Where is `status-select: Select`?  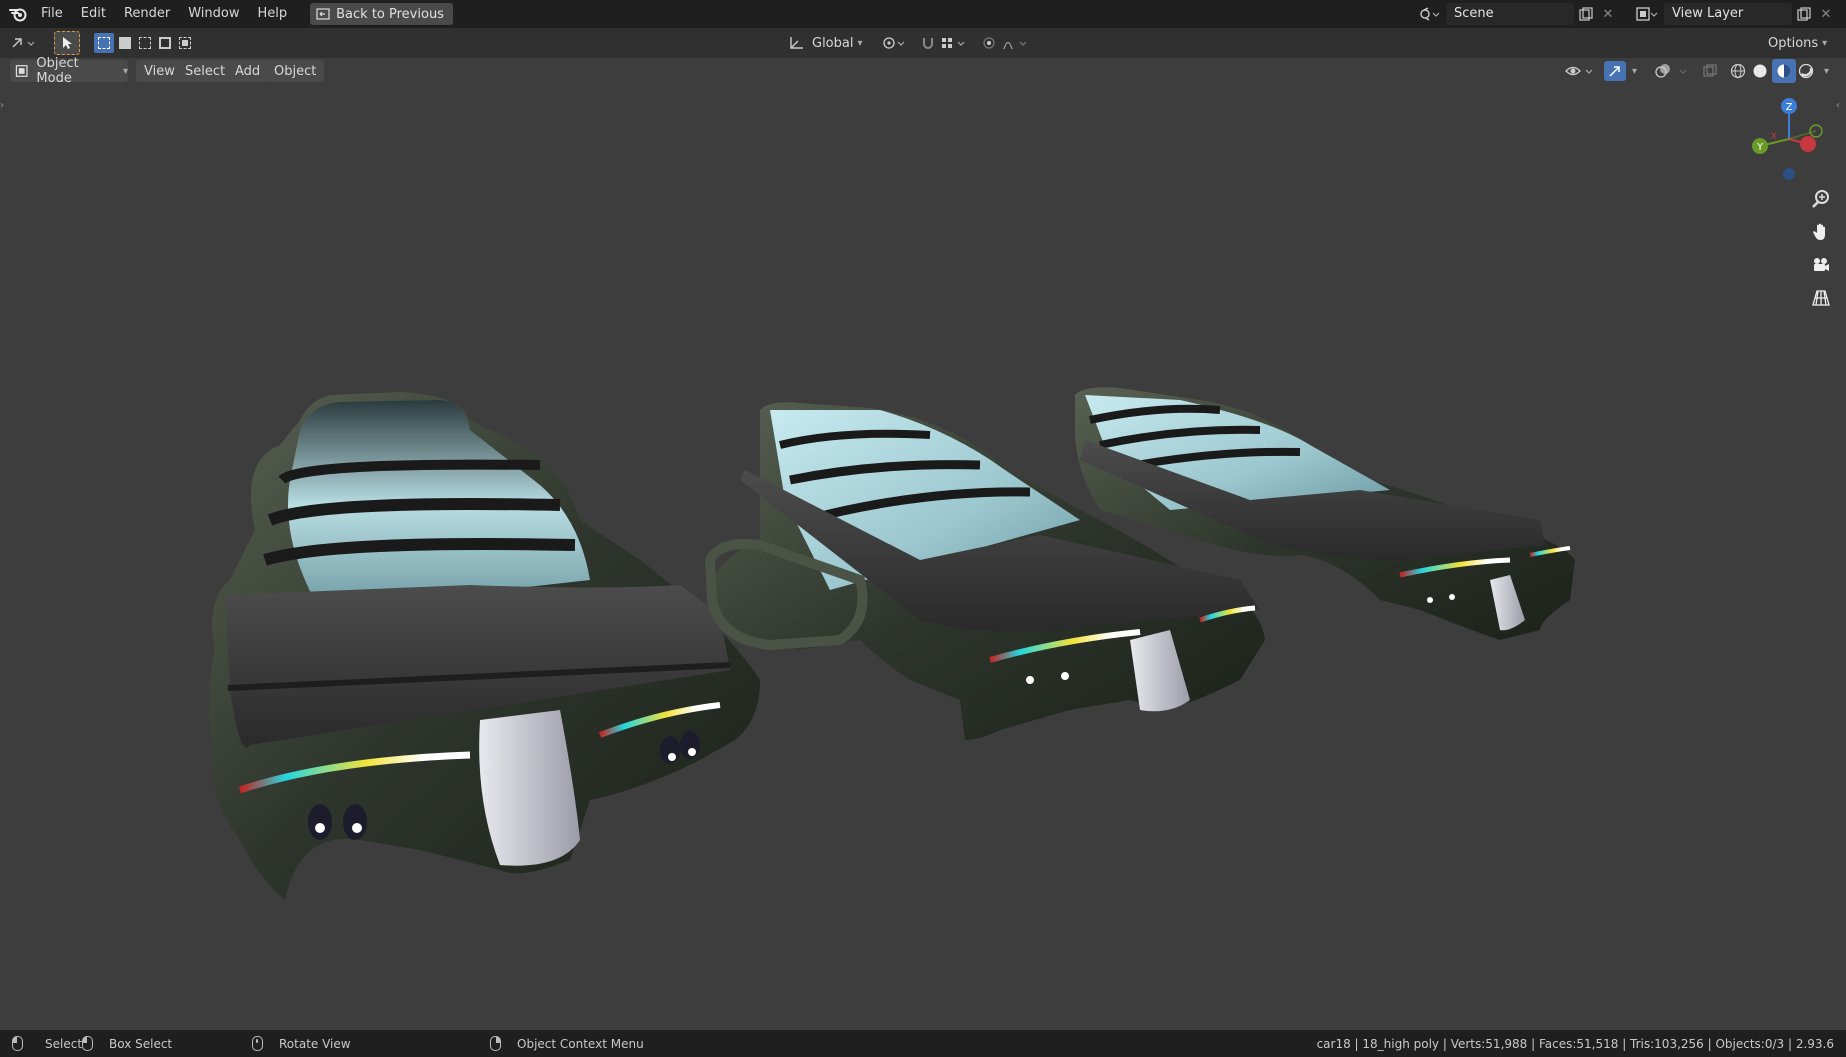
status-select: Select is located at coordinates (47, 1043).